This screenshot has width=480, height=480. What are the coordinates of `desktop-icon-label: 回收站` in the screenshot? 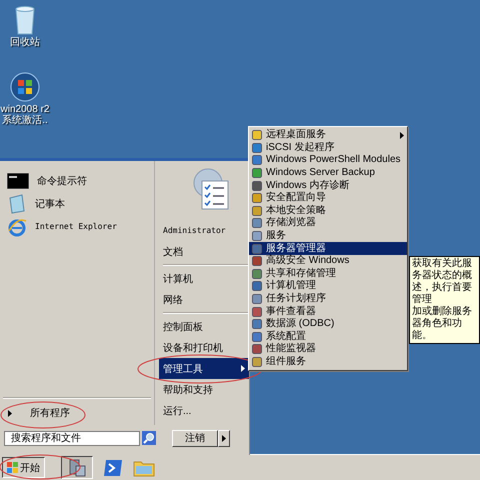 It's located at (25, 42).